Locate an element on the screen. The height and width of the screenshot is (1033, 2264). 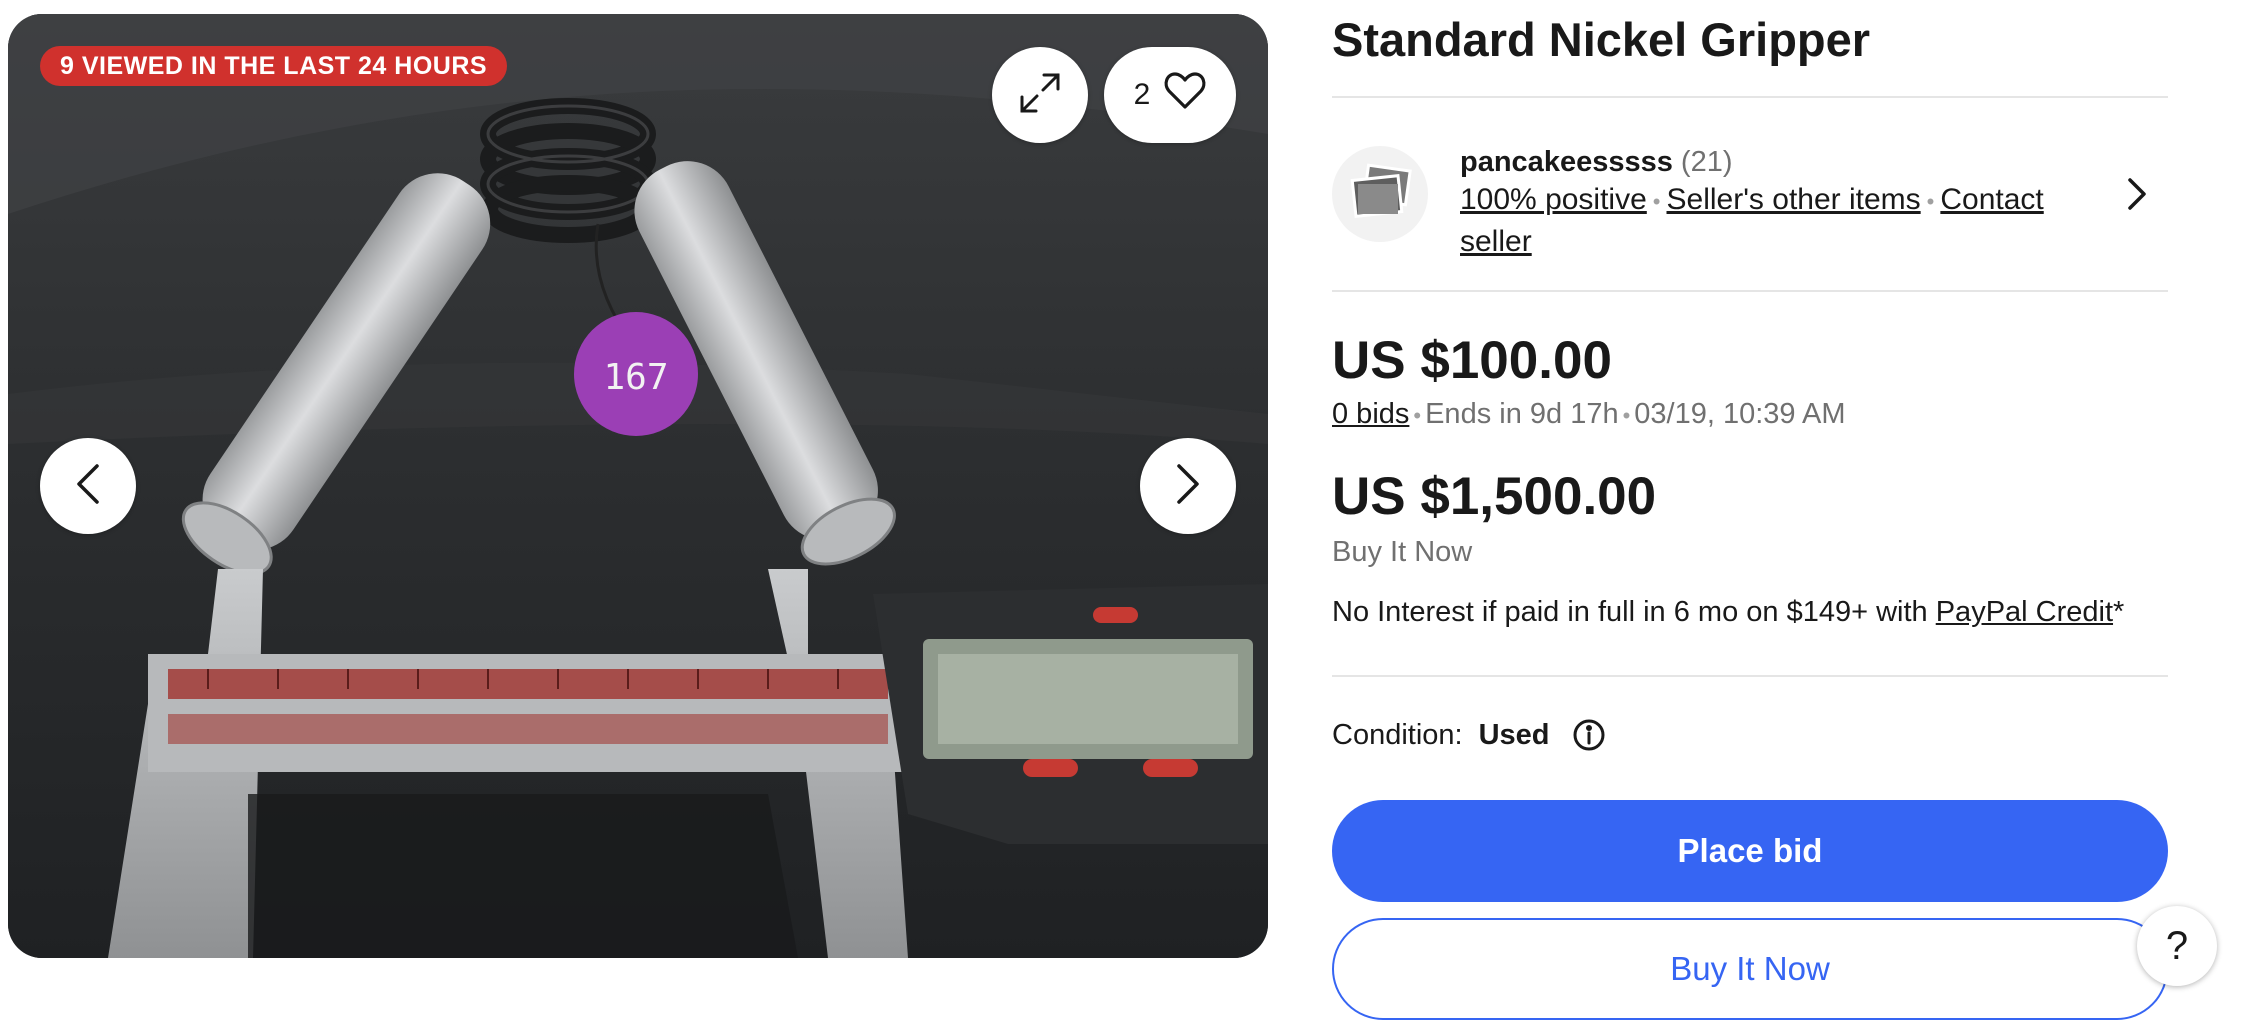
bid-info: 0 bids • Ends in 9d 17h • 03/19, 10:39 AM is located at coordinates (1589, 414).